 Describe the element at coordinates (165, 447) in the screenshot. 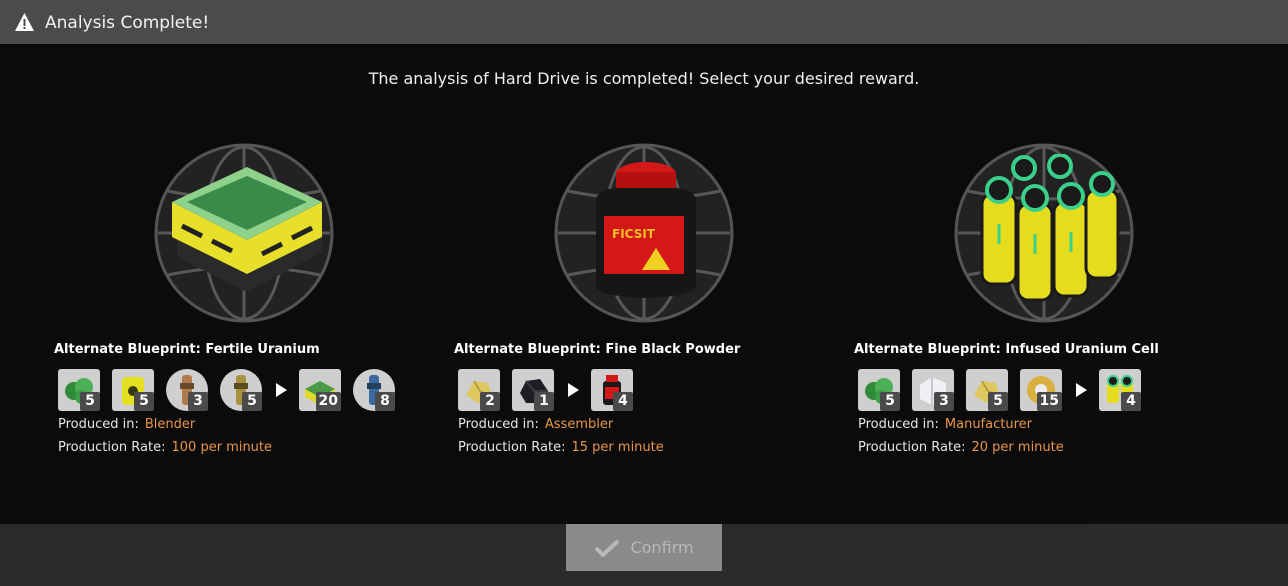

I see `production-rate-line: Production Rate: 100 per minute` at that location.